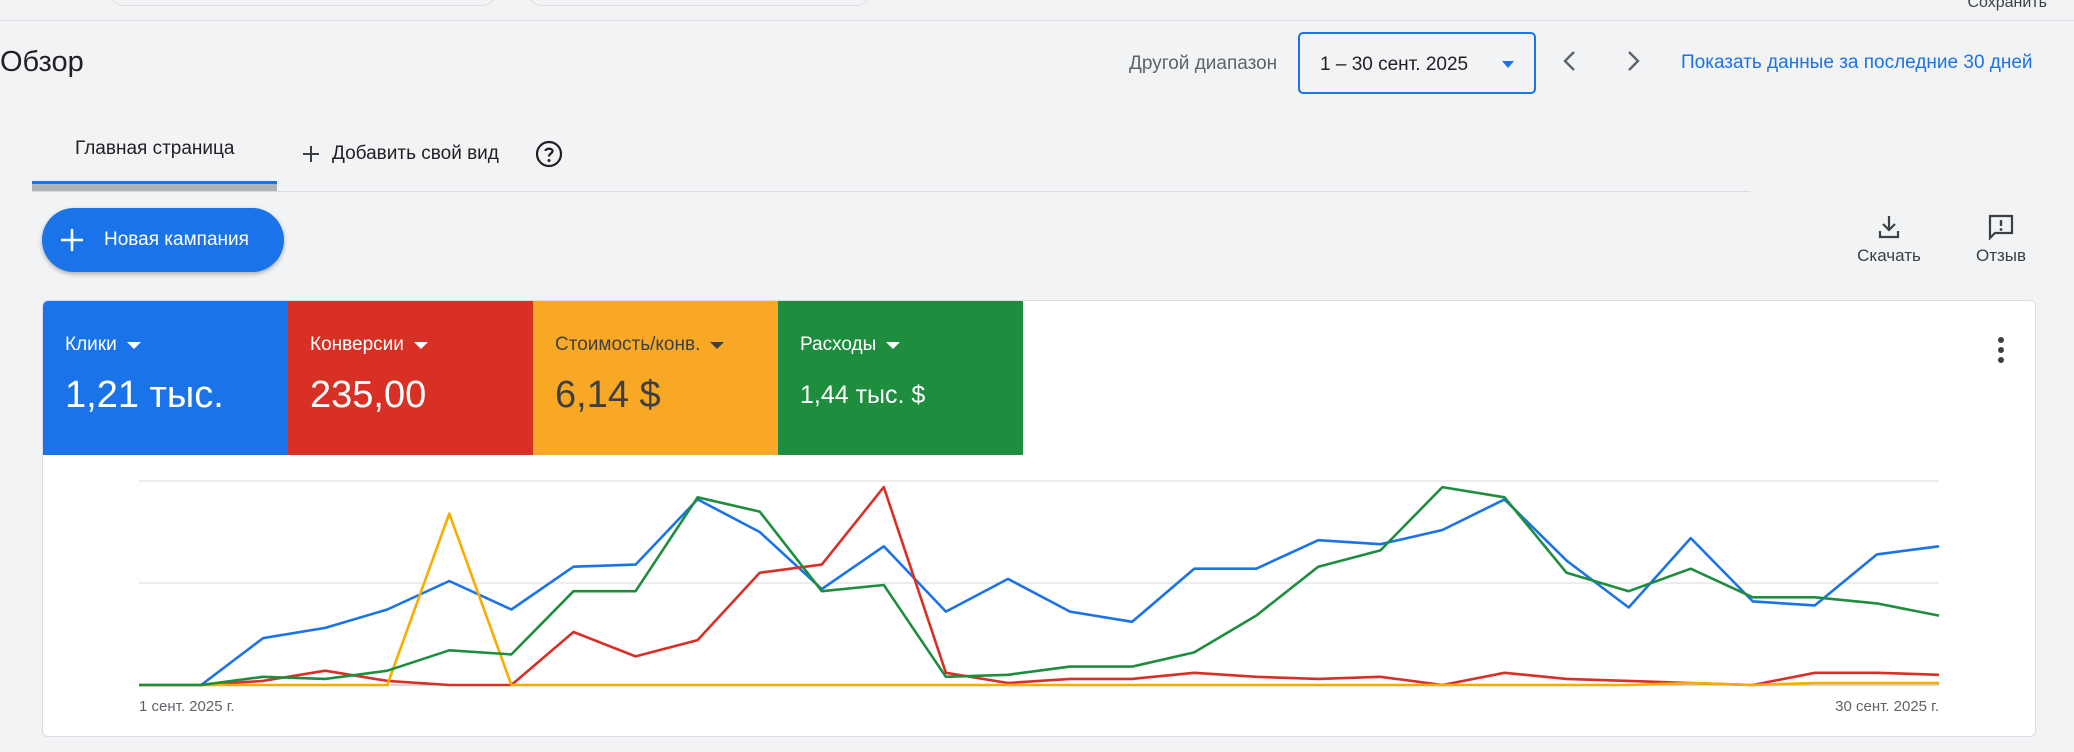  What do you see at coordinates (155, 148) in the screenshot?
I see `tab-home-label: Главная страница` at bounding box center [155, 148].